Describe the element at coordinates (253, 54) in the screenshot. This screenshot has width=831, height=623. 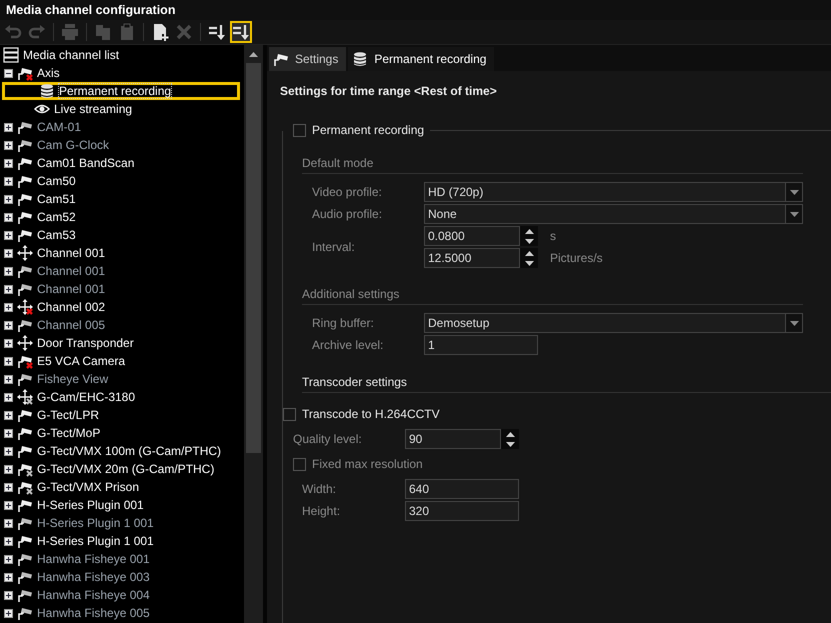
I see `scroll-up-icon` at that location.